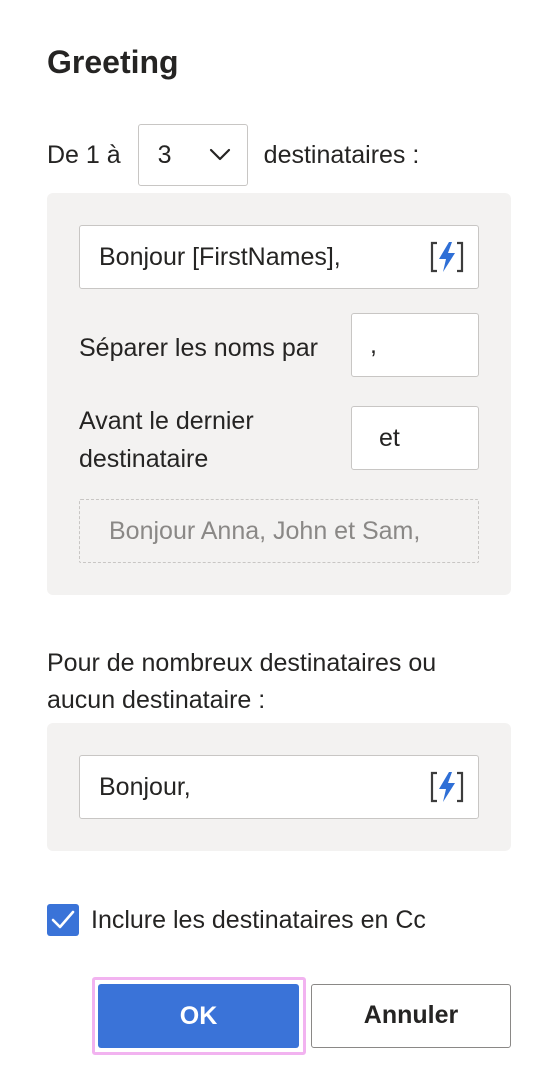 Image resolution: width=556 pixels, height=1090 pixels. Describe the element at coordinates (156, 700) in the screenshot. I see `fallback-label-line2: aucun destinataire :` at that location.